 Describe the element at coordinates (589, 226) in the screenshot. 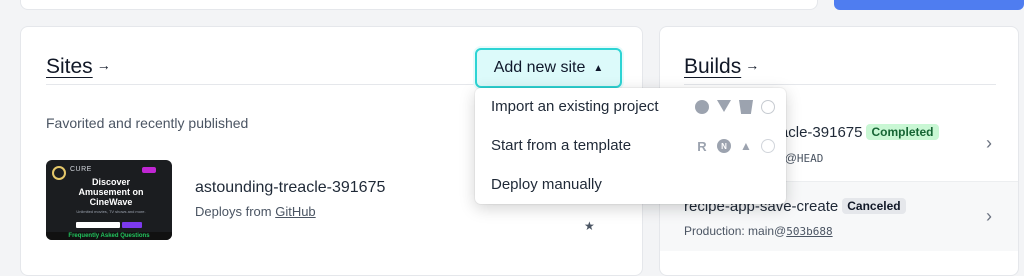

I see `favorite-star-icon: ★` at that location.